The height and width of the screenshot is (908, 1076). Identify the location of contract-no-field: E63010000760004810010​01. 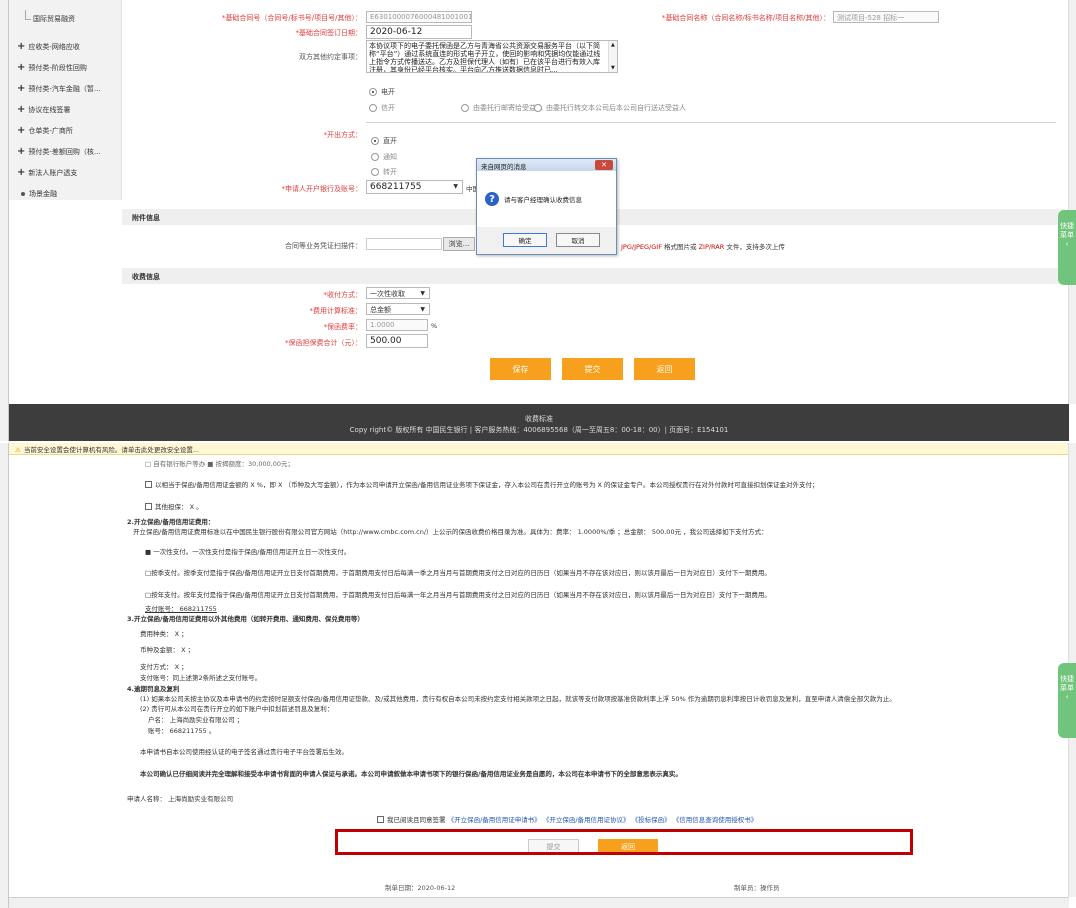
(419, 17).